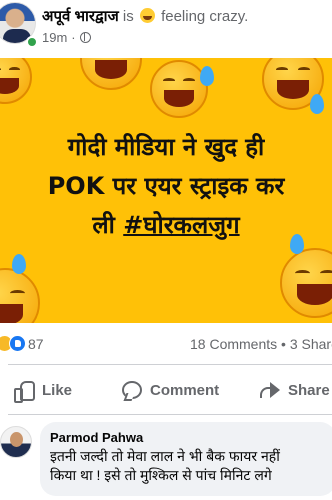 This screenshot has height=500, width=332. Describe the element at coordinates (32, 42) in the screenshot. I see `online-status-icon` at that location.